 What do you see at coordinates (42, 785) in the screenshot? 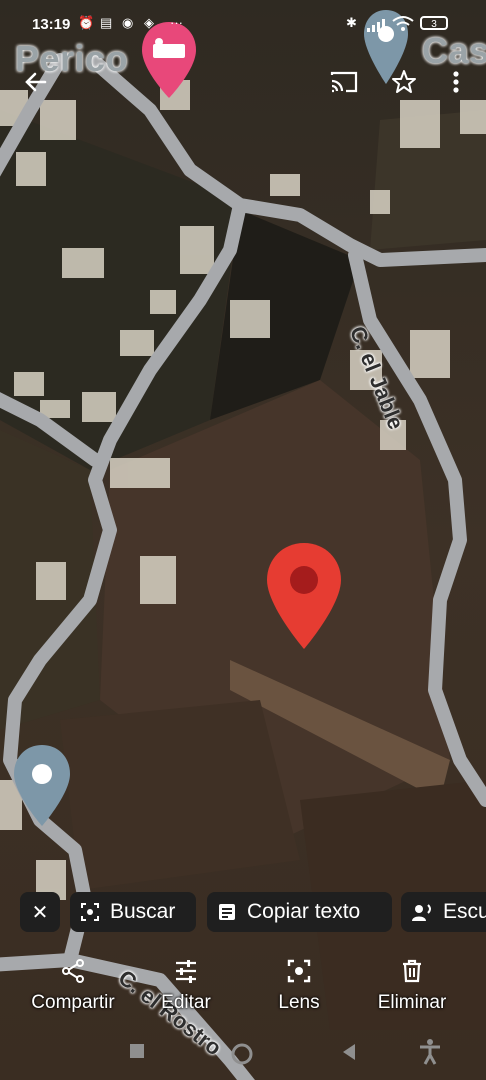
I see `location-pin-icon` at bounding box center [42, 785].